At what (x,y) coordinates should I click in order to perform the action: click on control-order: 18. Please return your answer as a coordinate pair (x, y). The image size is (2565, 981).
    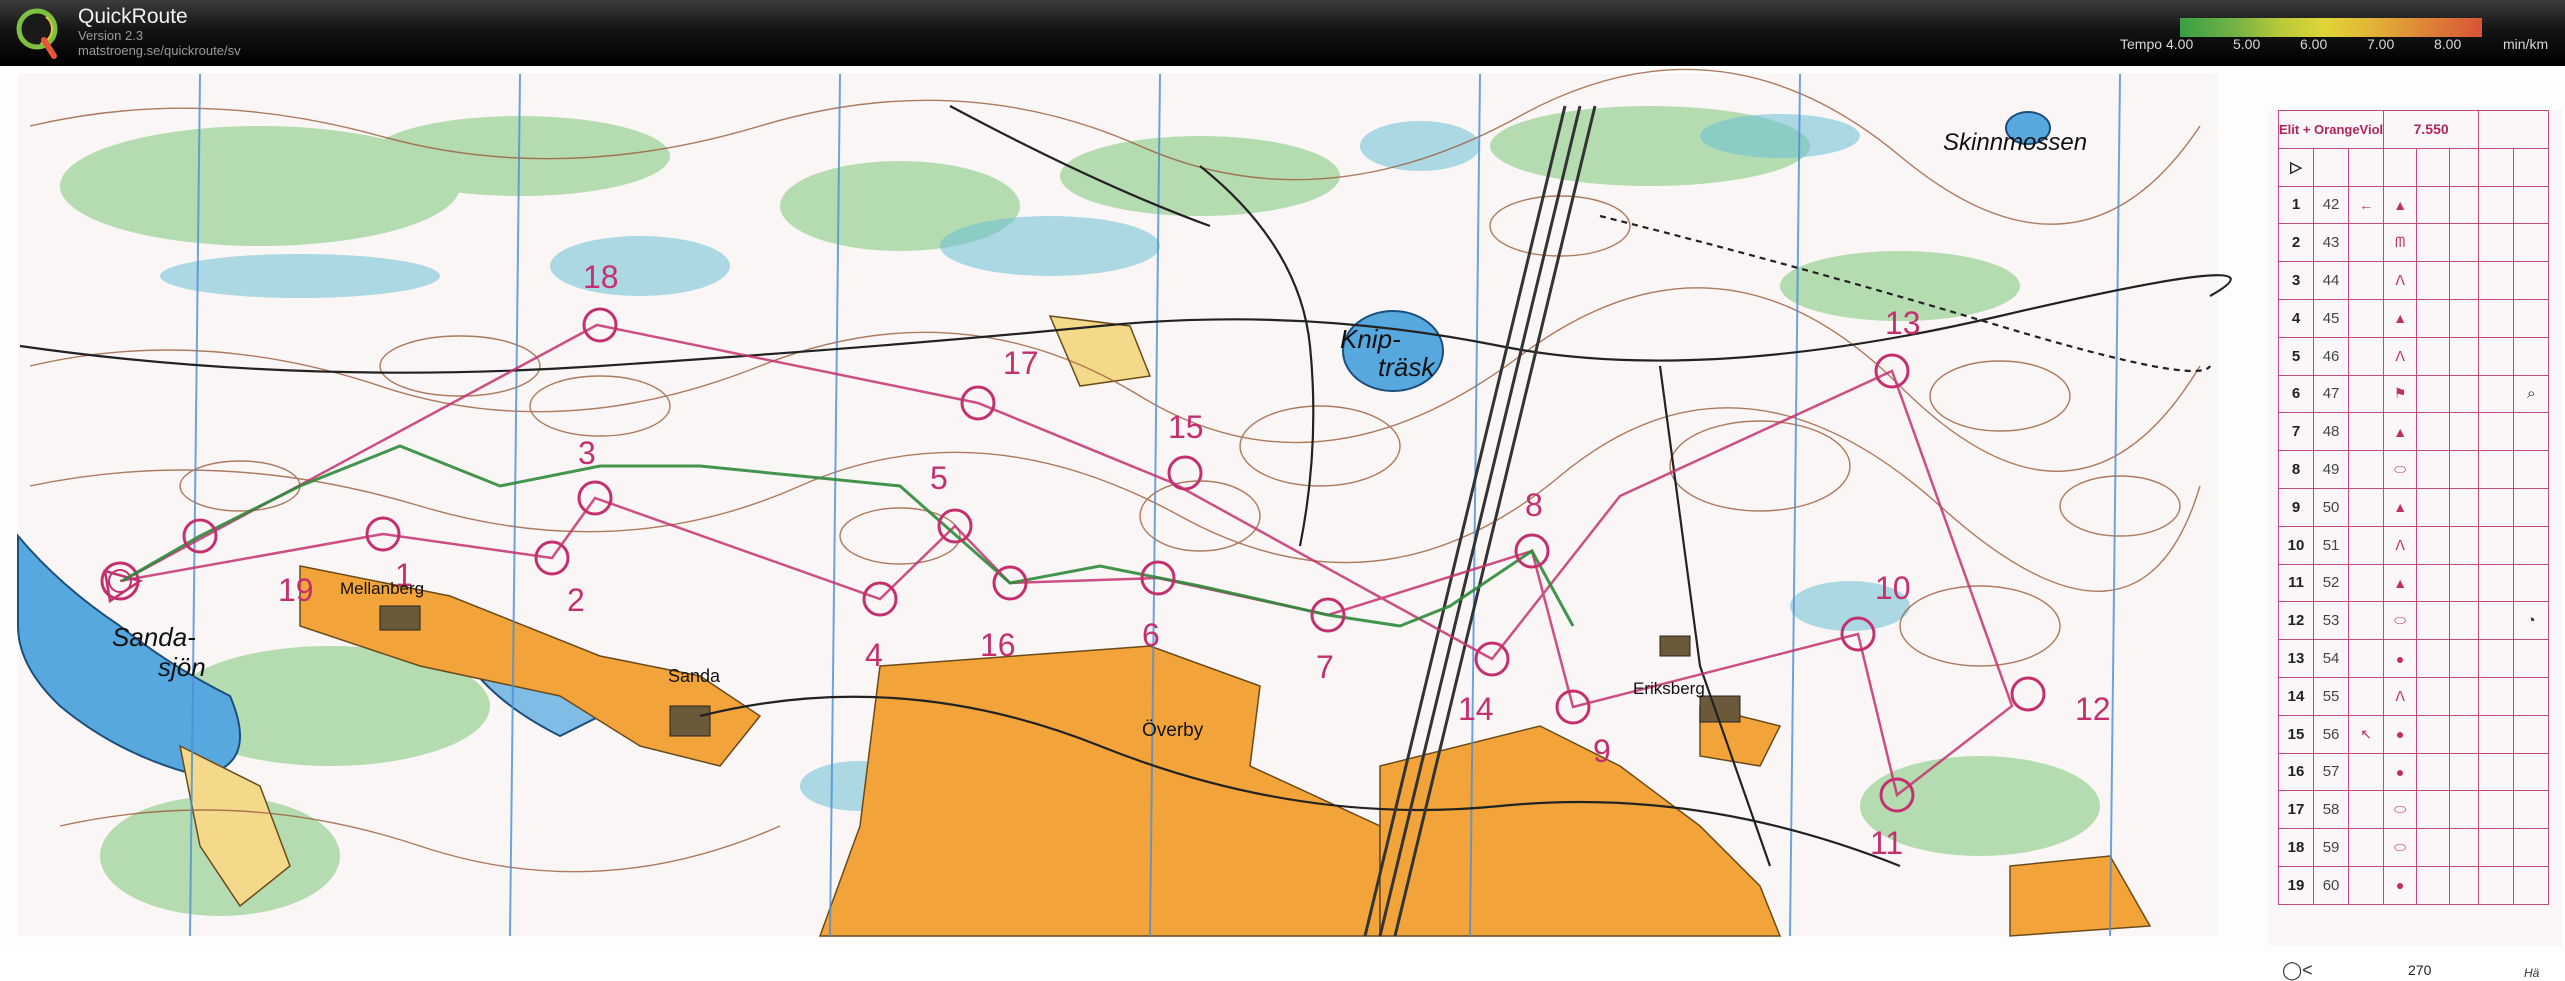
    Looking at the image, I should click on (2296, 847).